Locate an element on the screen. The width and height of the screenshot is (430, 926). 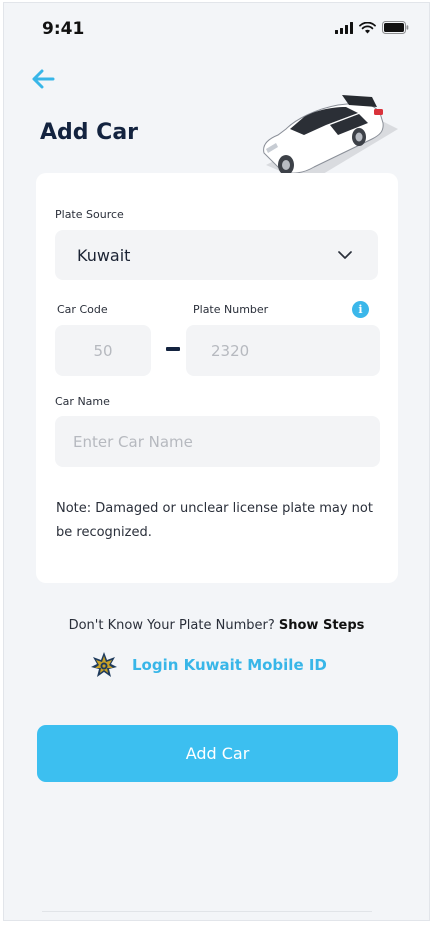
plate-source-select: Kuwait is located at coordinates (216, 255).